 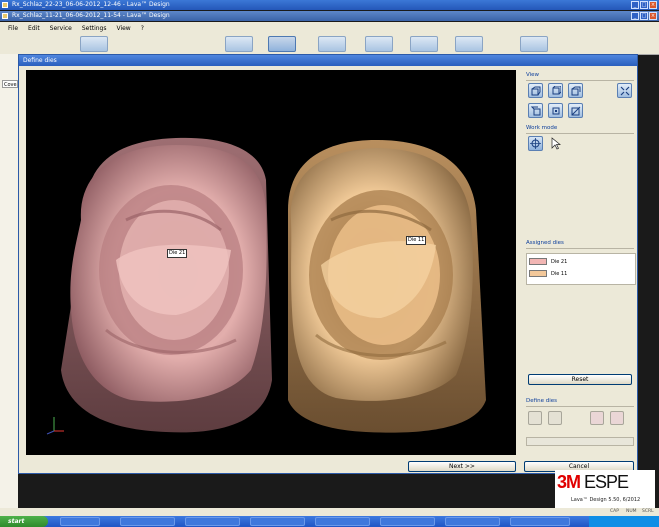 What do you see at coordinates (534, 44) in the screenshot?
I see `step-finish-icon` at bounding box center [534, 44].